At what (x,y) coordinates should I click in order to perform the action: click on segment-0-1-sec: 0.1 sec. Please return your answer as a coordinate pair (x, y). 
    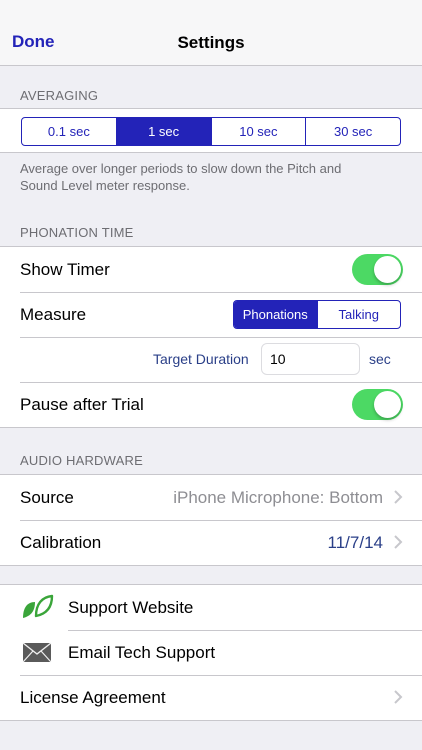
    Looking at the image, I should click on (69, 131).